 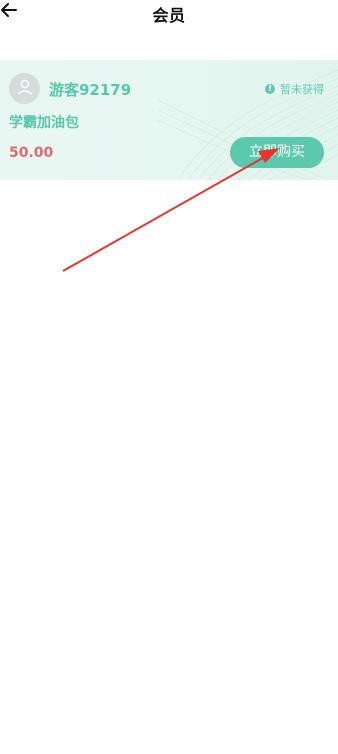 I want to click on status-text: 暂未获得, so click(x=302, y=89).